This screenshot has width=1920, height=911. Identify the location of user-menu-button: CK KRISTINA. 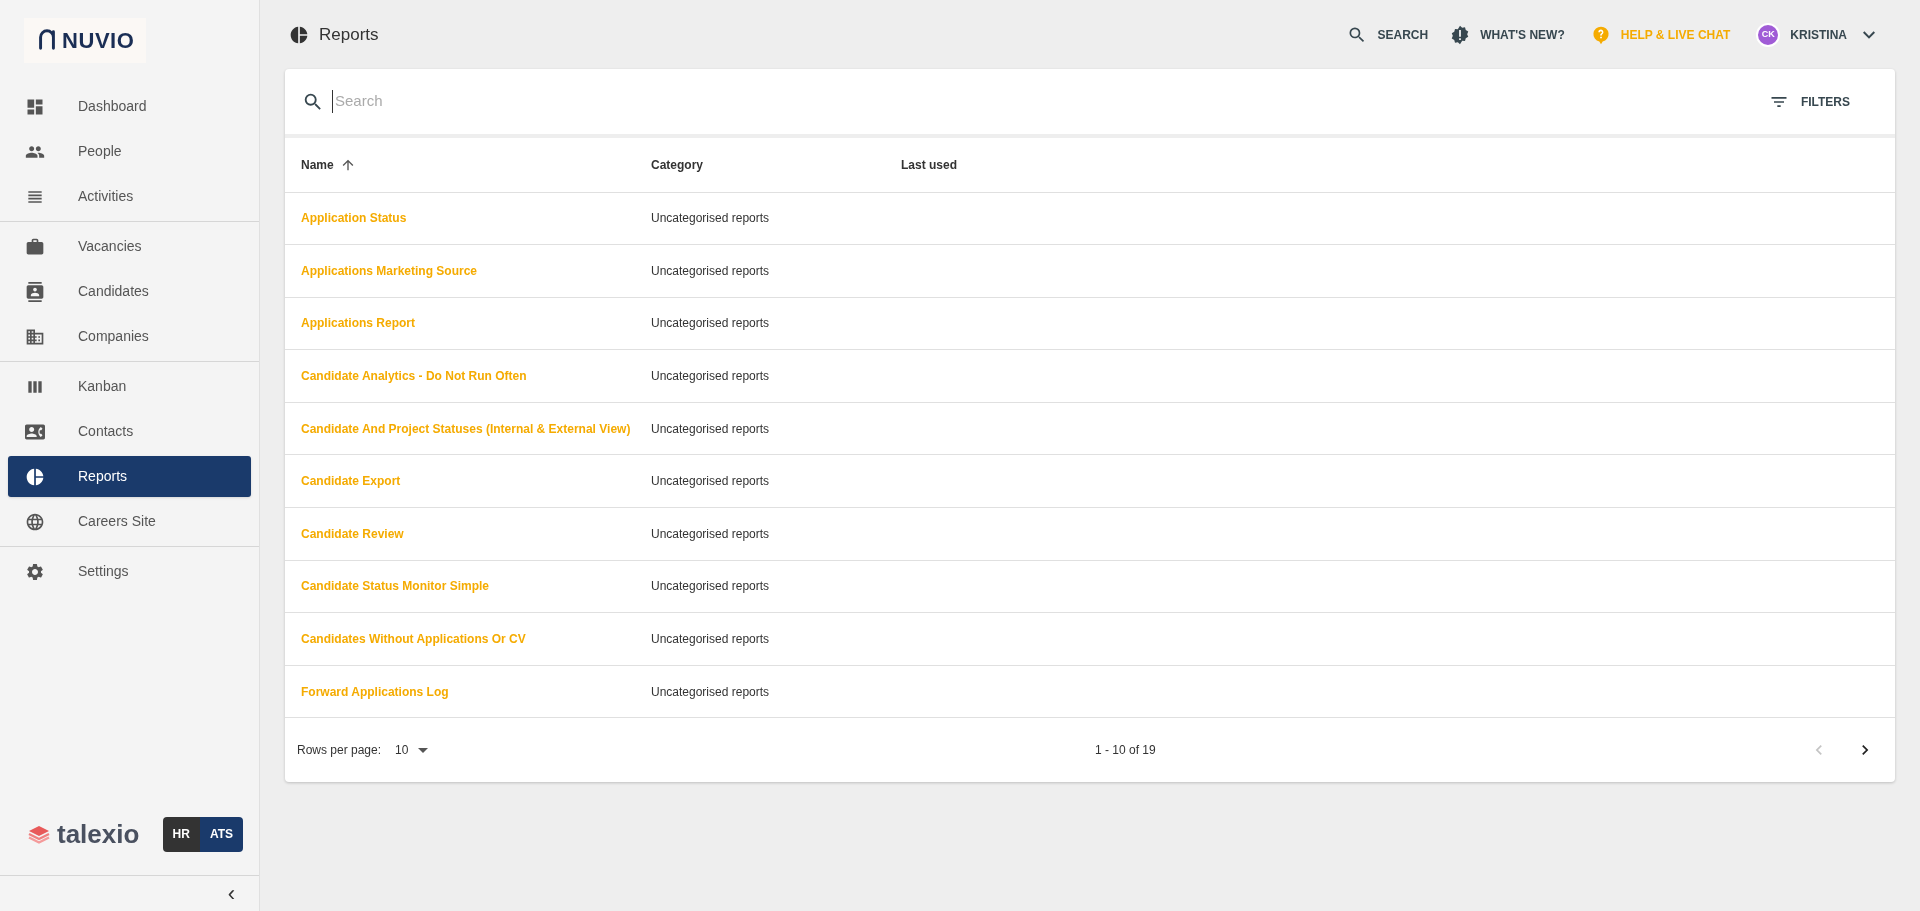
(1815, 34).